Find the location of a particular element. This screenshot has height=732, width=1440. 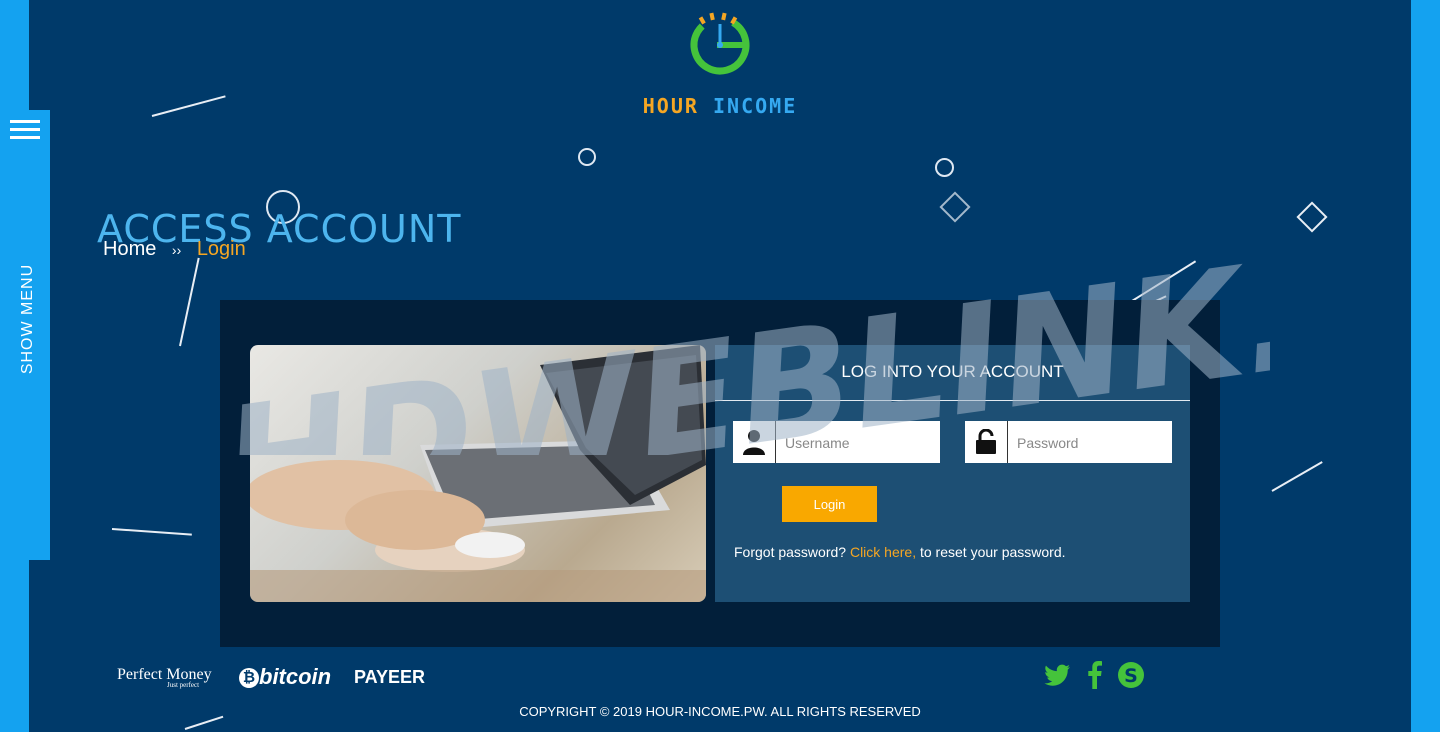

login-title-divider is located at coordinates (952, 400).